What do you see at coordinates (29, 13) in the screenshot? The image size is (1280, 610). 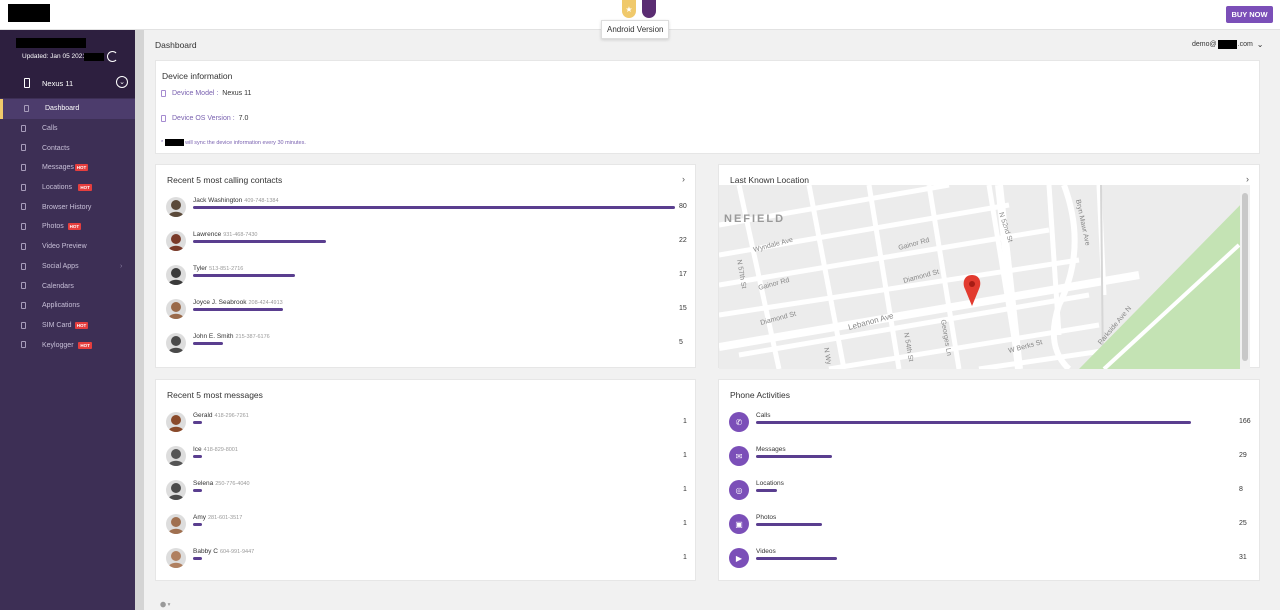 I see `brand-logo` at bounding box center [29, 13].